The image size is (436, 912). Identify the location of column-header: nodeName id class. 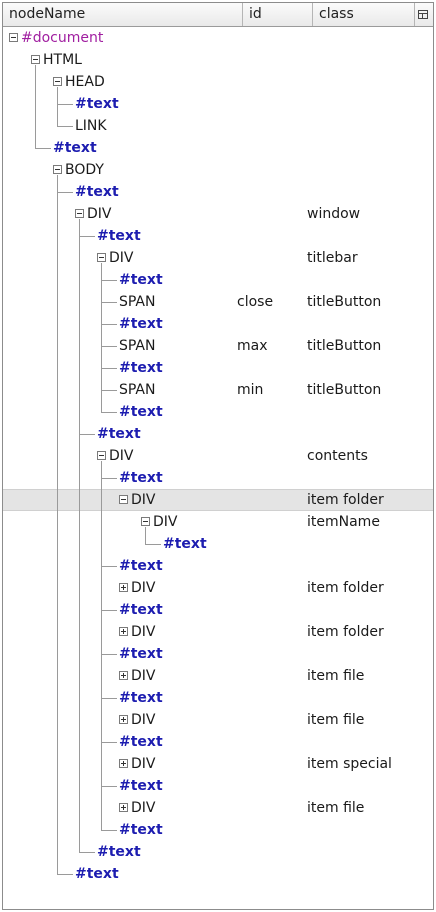
(218, 15).